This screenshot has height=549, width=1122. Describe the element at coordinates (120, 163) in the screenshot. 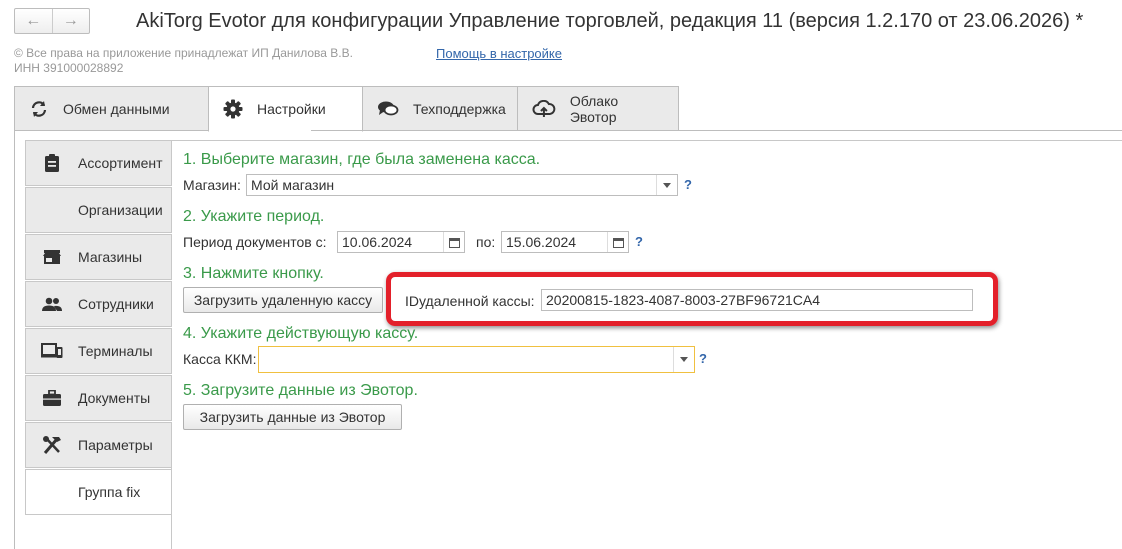

I see `sidebar-item-label: Ассортимент` at that location.